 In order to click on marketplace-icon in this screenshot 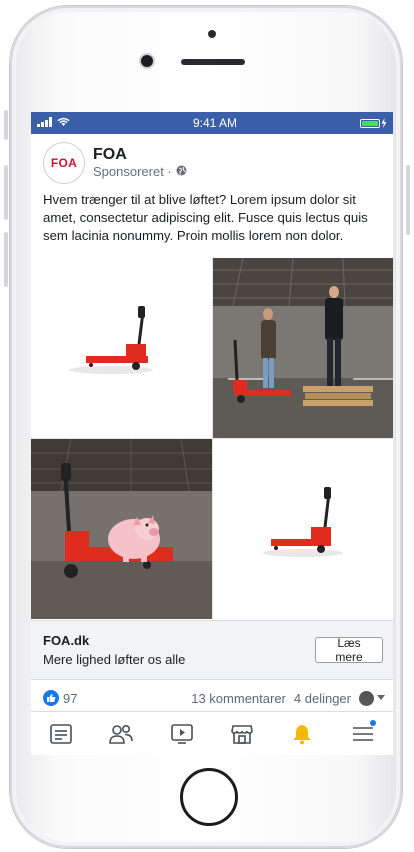, I will do `click(242, 734)`.